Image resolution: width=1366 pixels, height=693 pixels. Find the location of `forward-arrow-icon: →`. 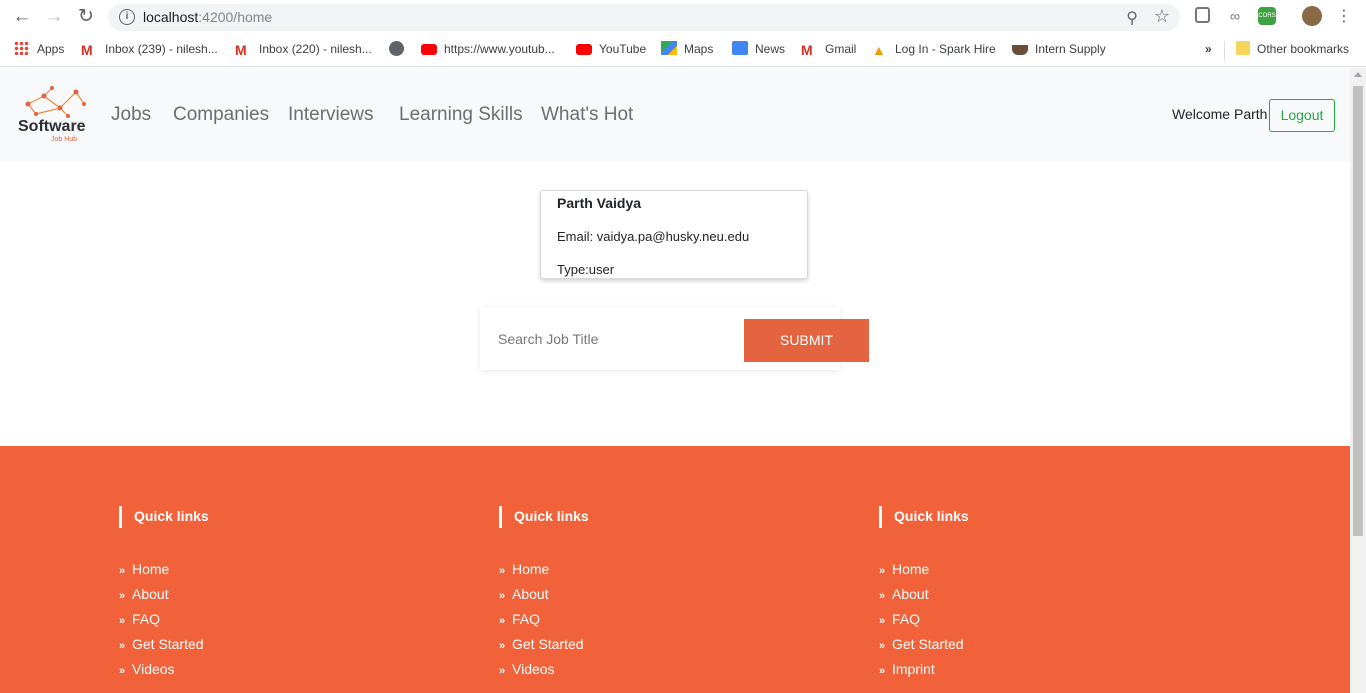

forward-arrow-icon: → is located at coordinates (54, 17).